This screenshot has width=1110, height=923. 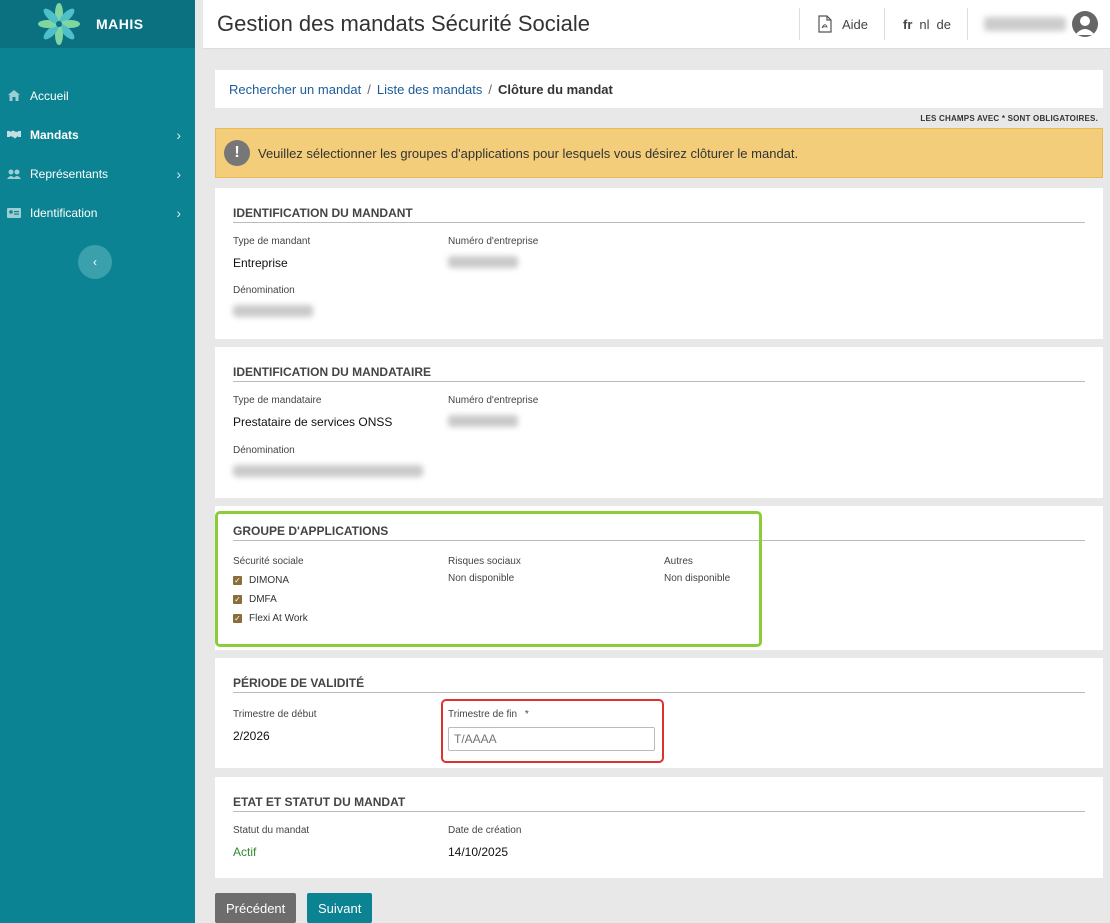 What do you see at coordinates (678, 561) in the screenshot?
I see `column-label: Autres` at bounding box center [678, 561].